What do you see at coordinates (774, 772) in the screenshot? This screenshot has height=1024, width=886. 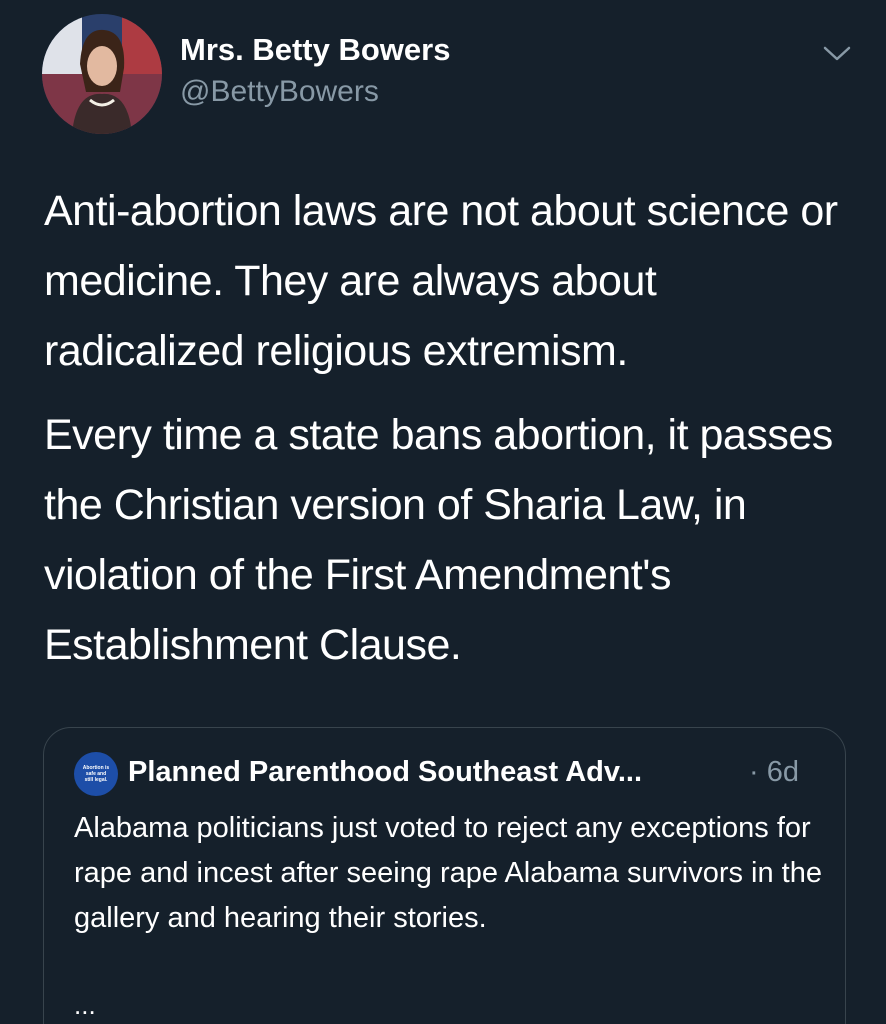 I see `quoted-tweet-time: · 6d` at bounding box center [774, 772].